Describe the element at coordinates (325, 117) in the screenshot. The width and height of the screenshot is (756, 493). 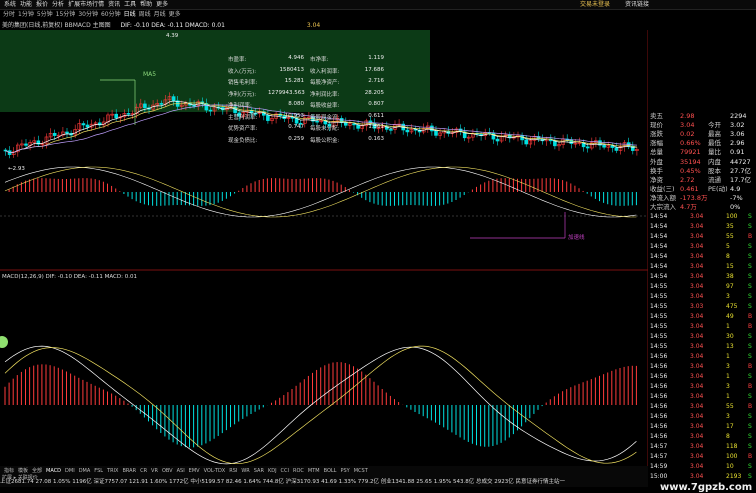
I see `info-label: 每股现金流:` at that location.